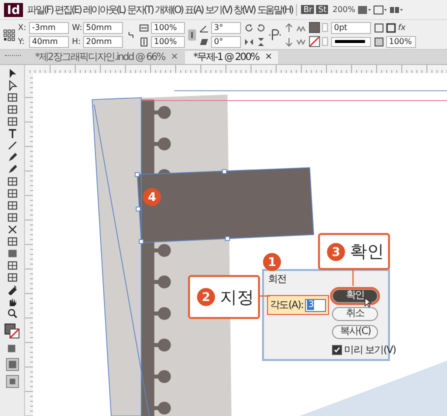 The height and width of the screenshot is (416, 447). What do you see at coordinates (12, 331) in the screenshot?
I see `fill-stroke-icon` at bounding box center [12, 331].